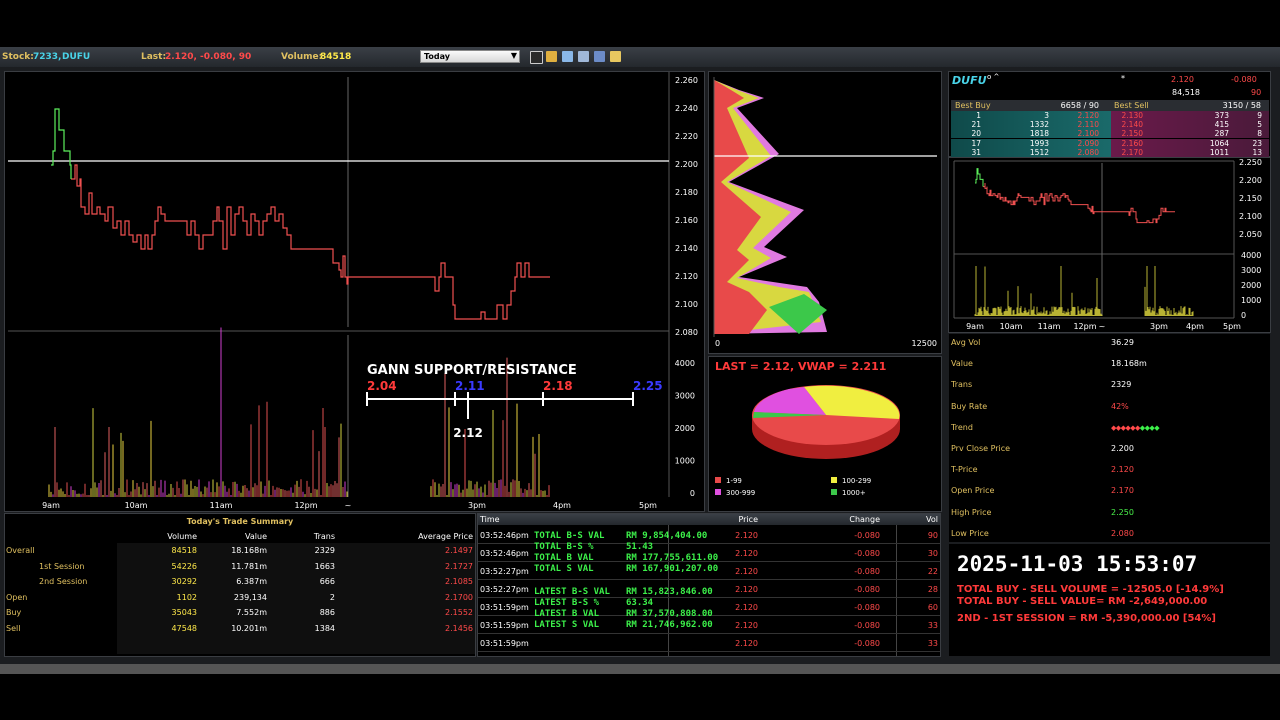 The image size is (1280, 720). What do you see at coordinates (932, 607) in the screenshot?
I see `tns-cell: 60` at bounding box center [932, 607].